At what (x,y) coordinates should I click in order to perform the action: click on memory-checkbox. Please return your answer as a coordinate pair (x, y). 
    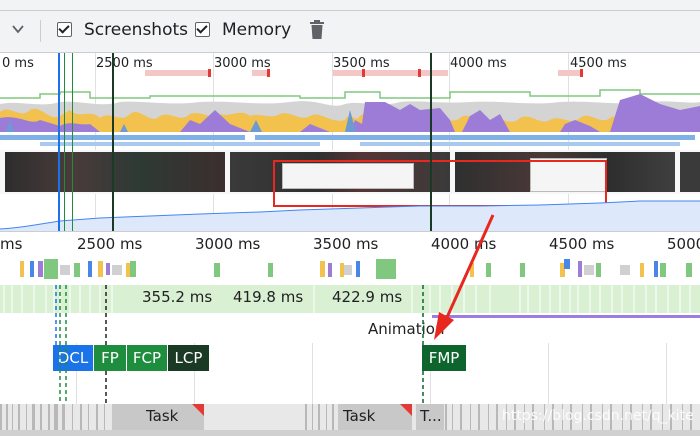
    Looking at the image, I should click on (202, 29).